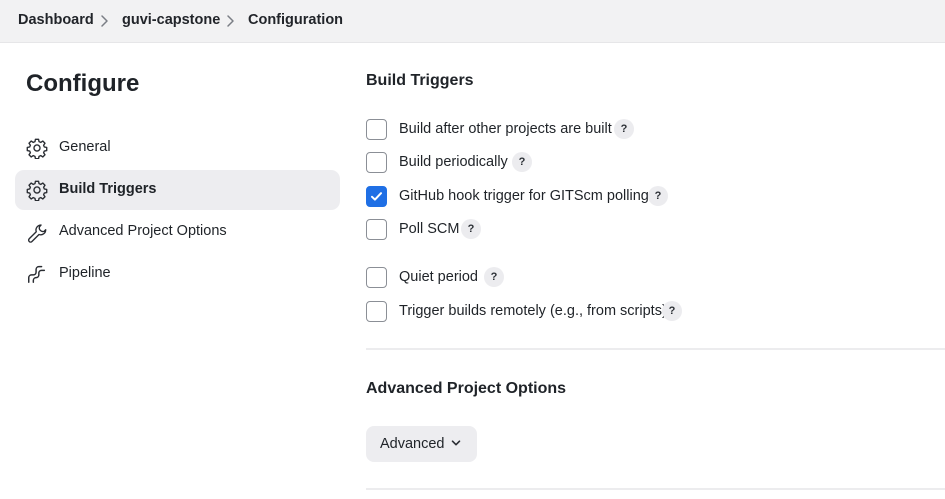 The width and height of the screenshot is (945, 499). I want to click on sidebar-item-label: General, so click(85, 147).